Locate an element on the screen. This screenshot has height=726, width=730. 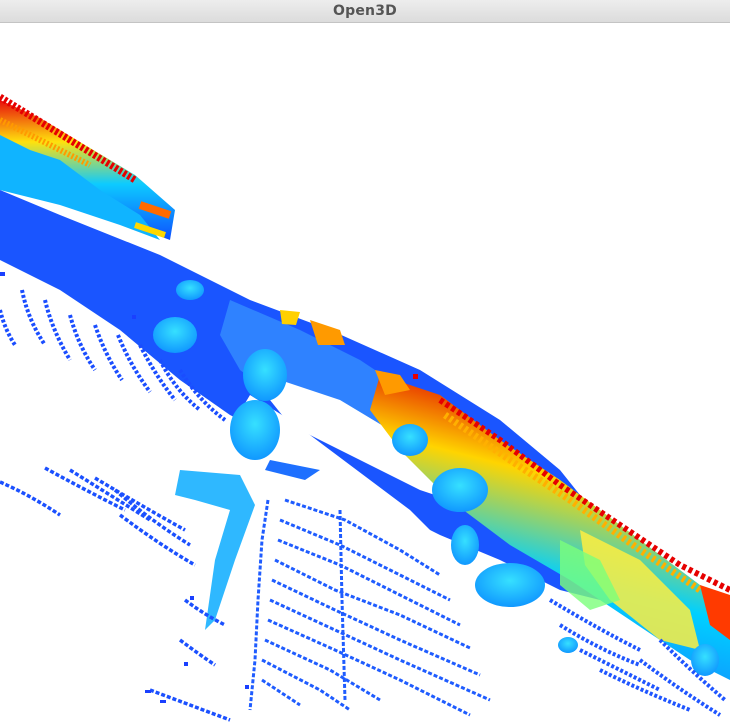
lidar-rings-lower is located at coordinates (115, 594).